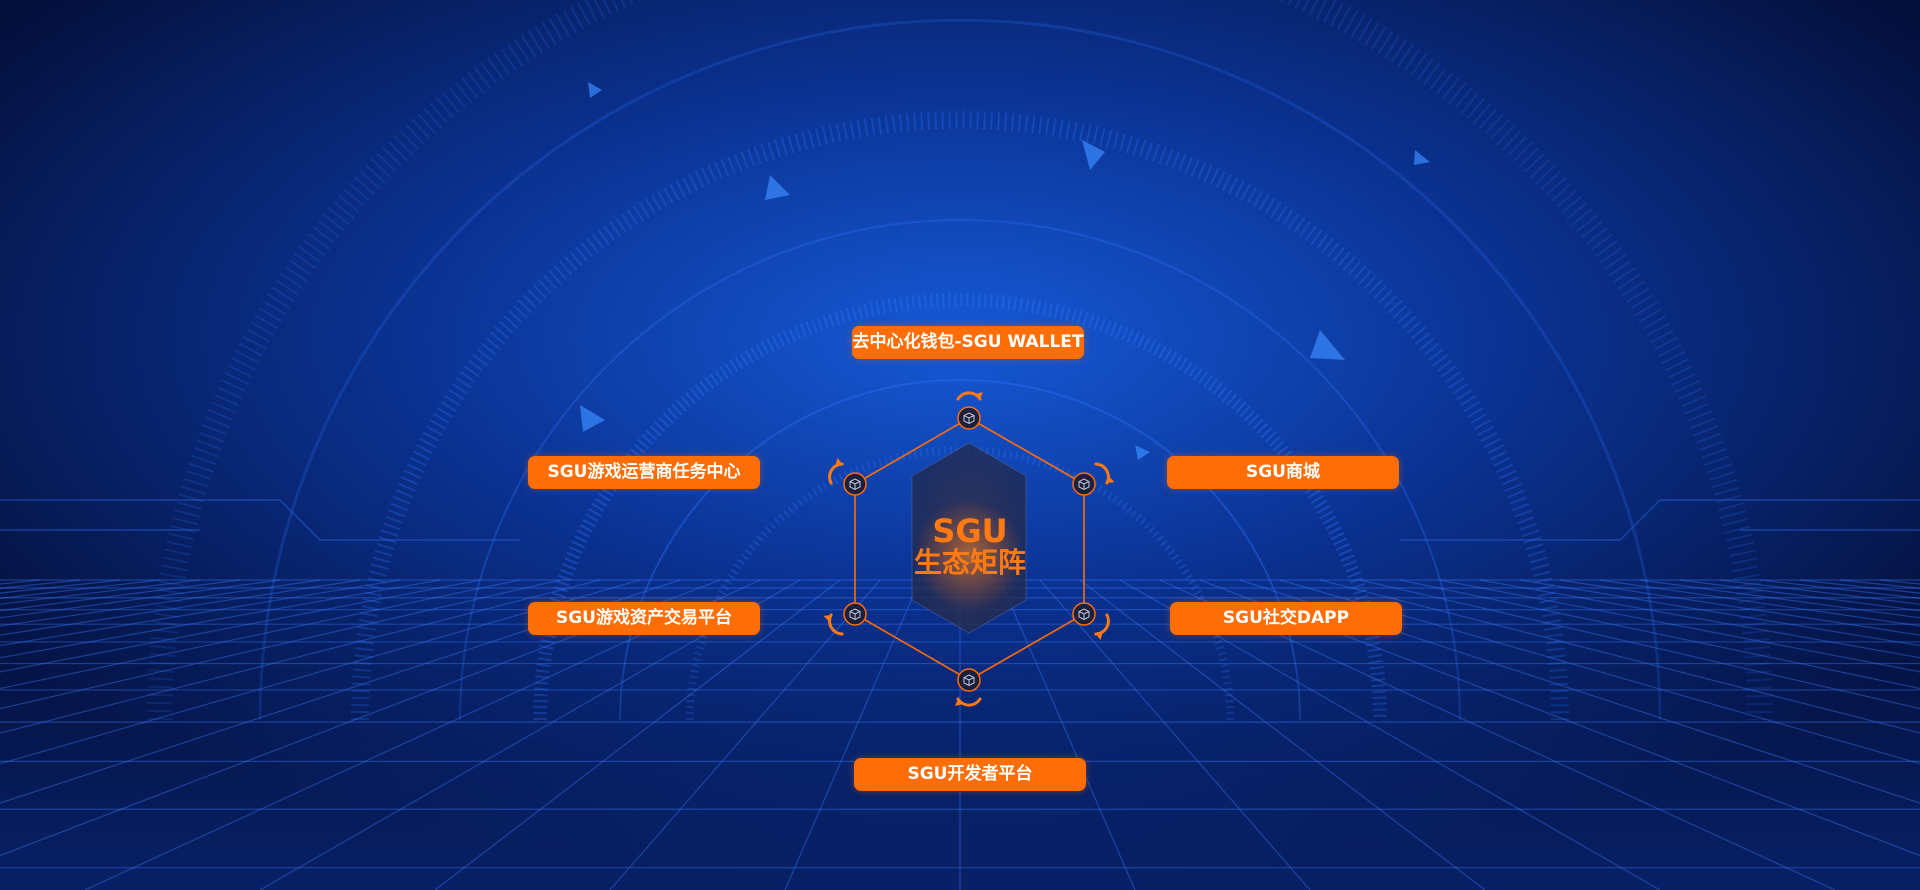  What do you see at coordinates (968, 342) in the screenshot?
I see `label-wallet: 去中心化钱包-SGU WALLET` at bounding box center [968, 342].